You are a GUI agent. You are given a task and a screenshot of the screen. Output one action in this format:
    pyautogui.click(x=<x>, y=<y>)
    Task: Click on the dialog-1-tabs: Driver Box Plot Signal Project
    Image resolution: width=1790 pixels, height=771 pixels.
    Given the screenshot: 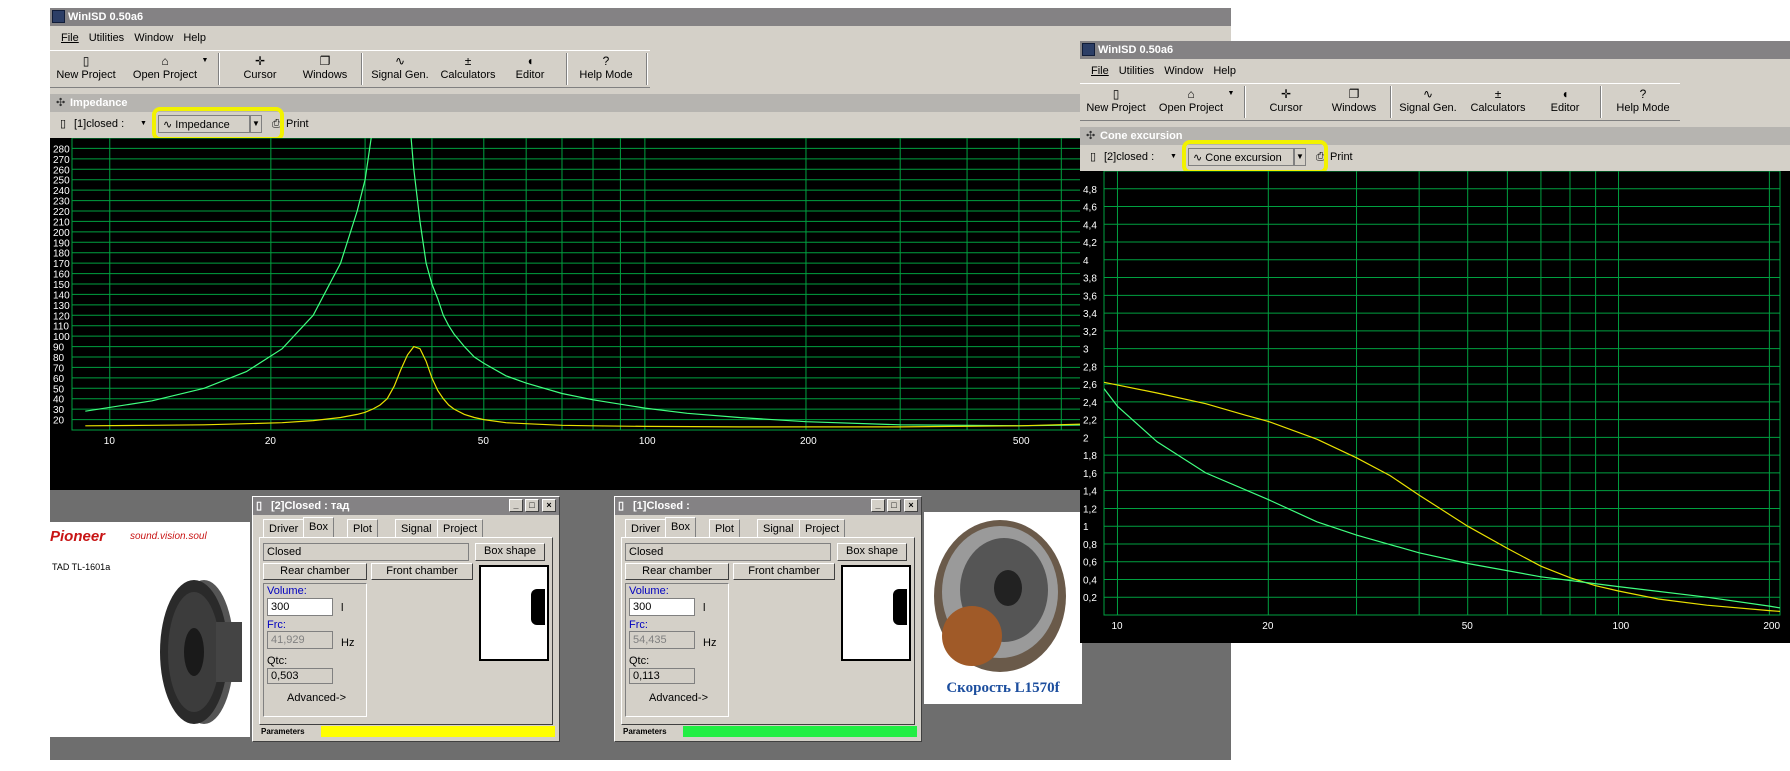 What is the action you would take?
    pyautogui.click(x=409, y=528)
    